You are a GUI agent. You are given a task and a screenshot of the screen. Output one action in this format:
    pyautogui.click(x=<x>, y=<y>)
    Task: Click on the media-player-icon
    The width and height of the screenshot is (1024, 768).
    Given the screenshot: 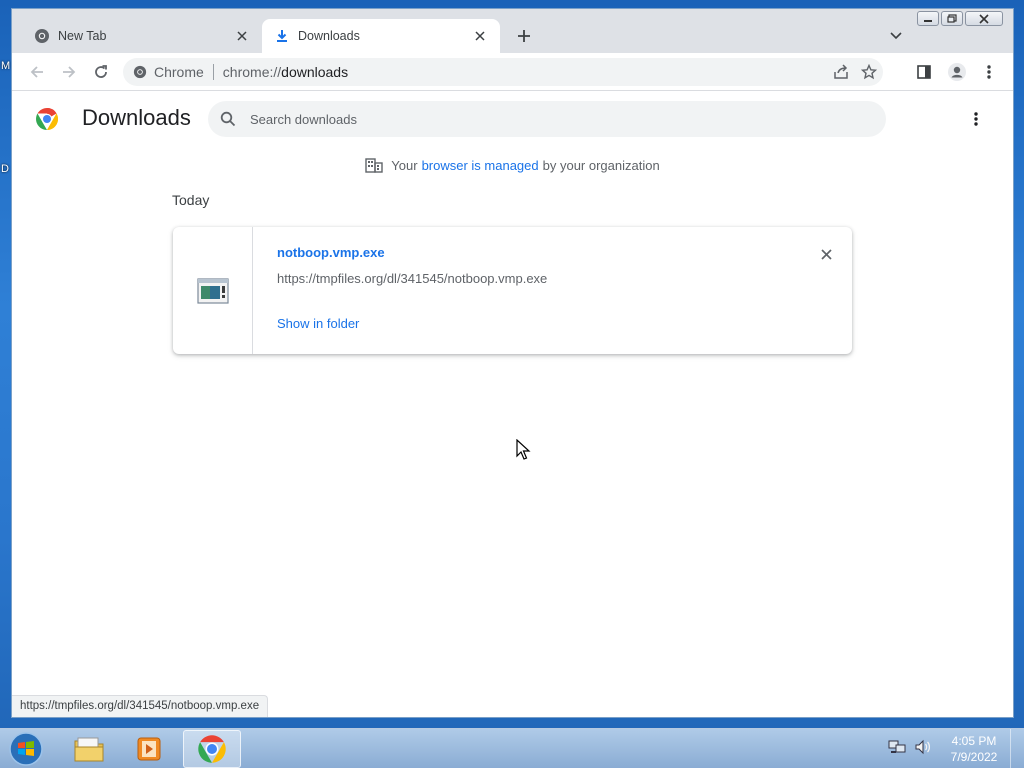 What is the action you would take?
    pyautogui.click(x=149, y=749)
    